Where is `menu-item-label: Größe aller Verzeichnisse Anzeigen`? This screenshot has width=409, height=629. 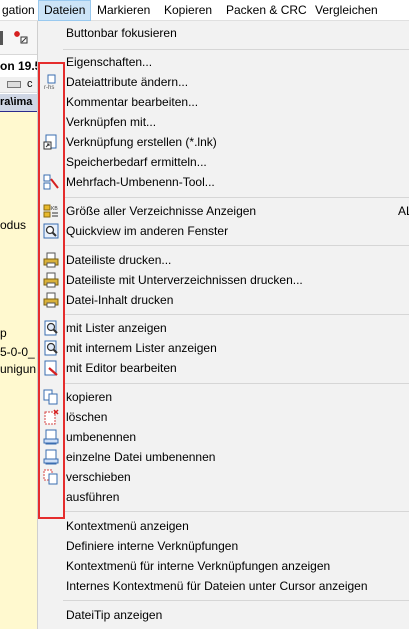
menu-item-label: Größe aller Verzeichnisse Anzeigen is located at coordinates (161, 211).